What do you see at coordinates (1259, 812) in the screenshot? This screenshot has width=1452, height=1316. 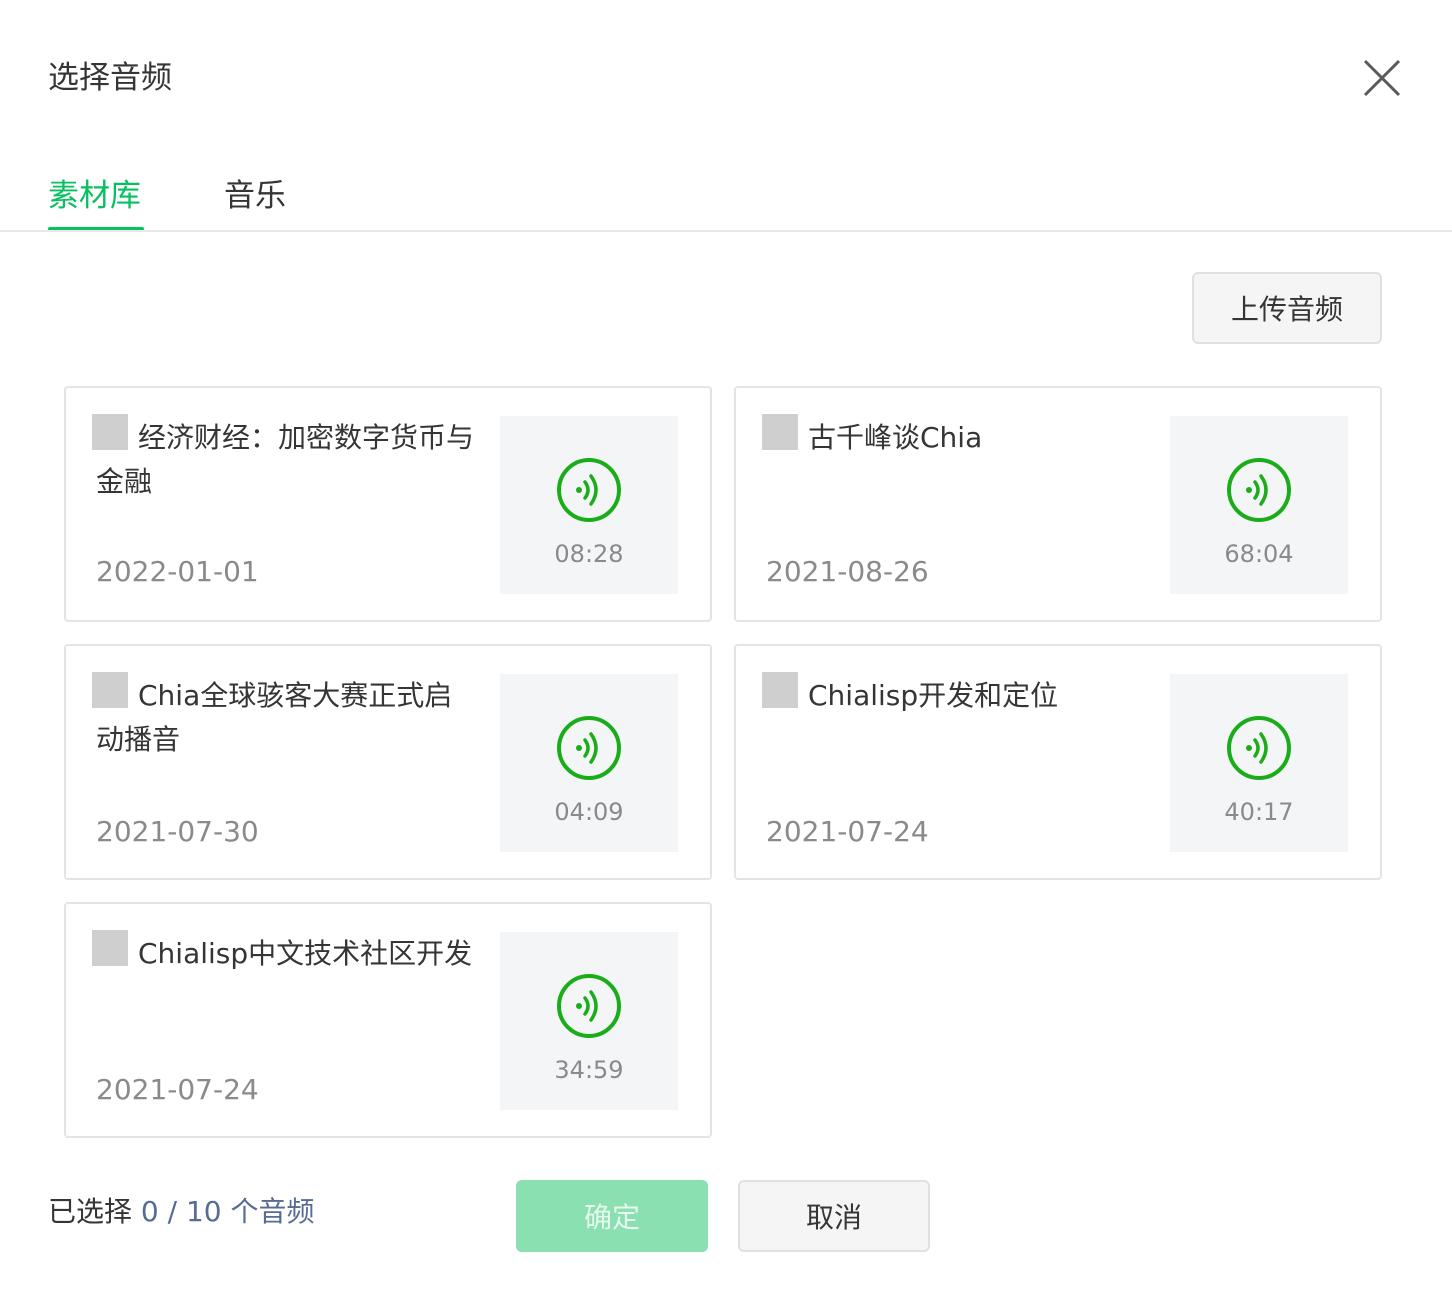 I see `audio-duration: 40:17` at bounding box center [1259, 812].